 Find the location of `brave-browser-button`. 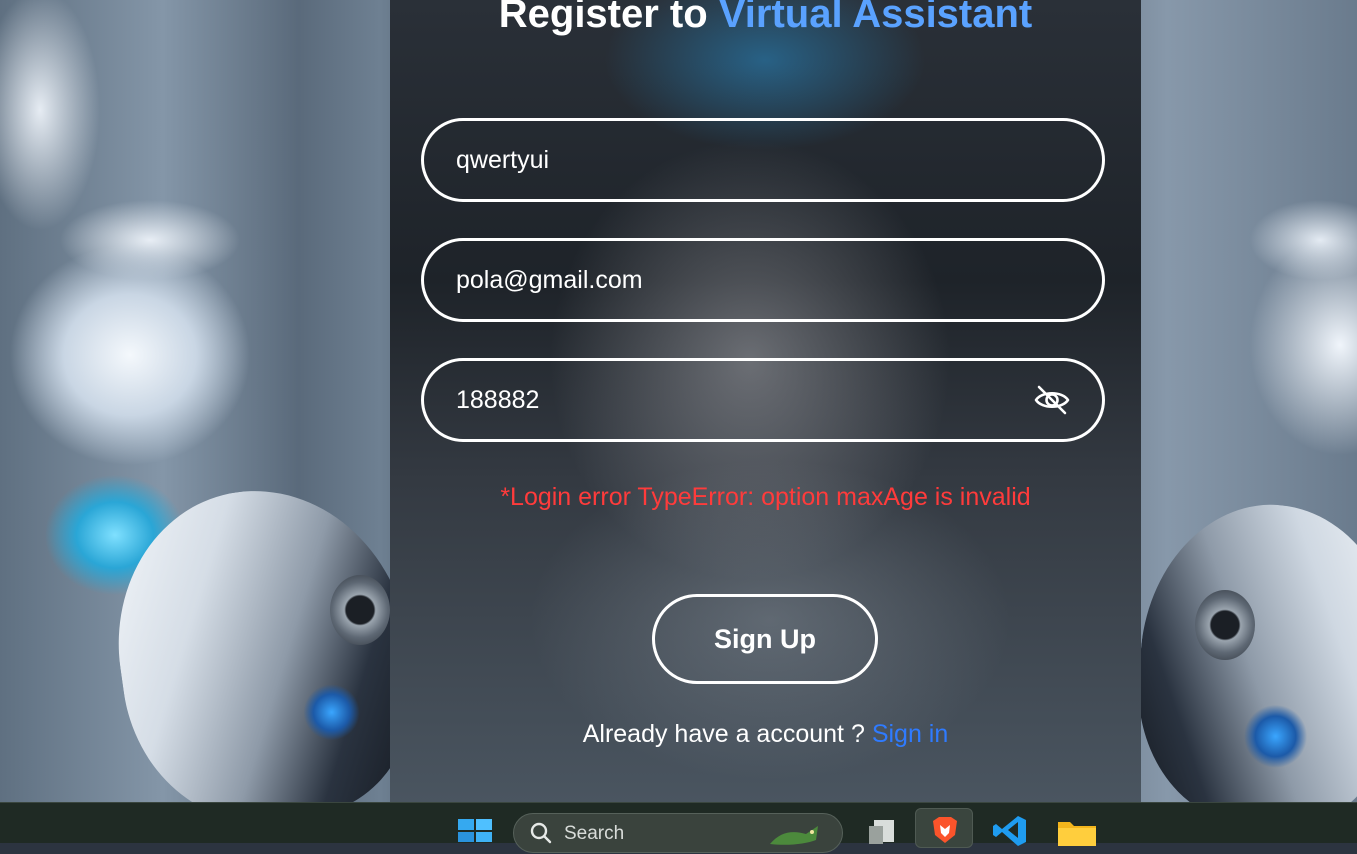

brave-browser-button is located at coordinates (944, 828).